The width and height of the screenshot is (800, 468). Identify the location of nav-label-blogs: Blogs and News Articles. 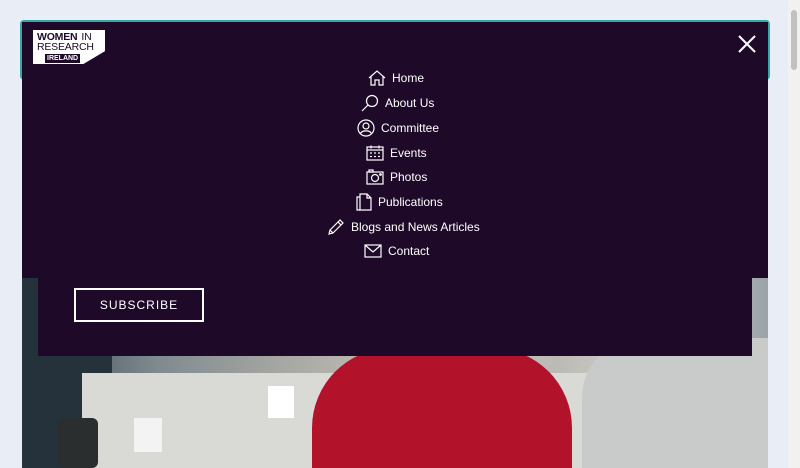
(415, 227).